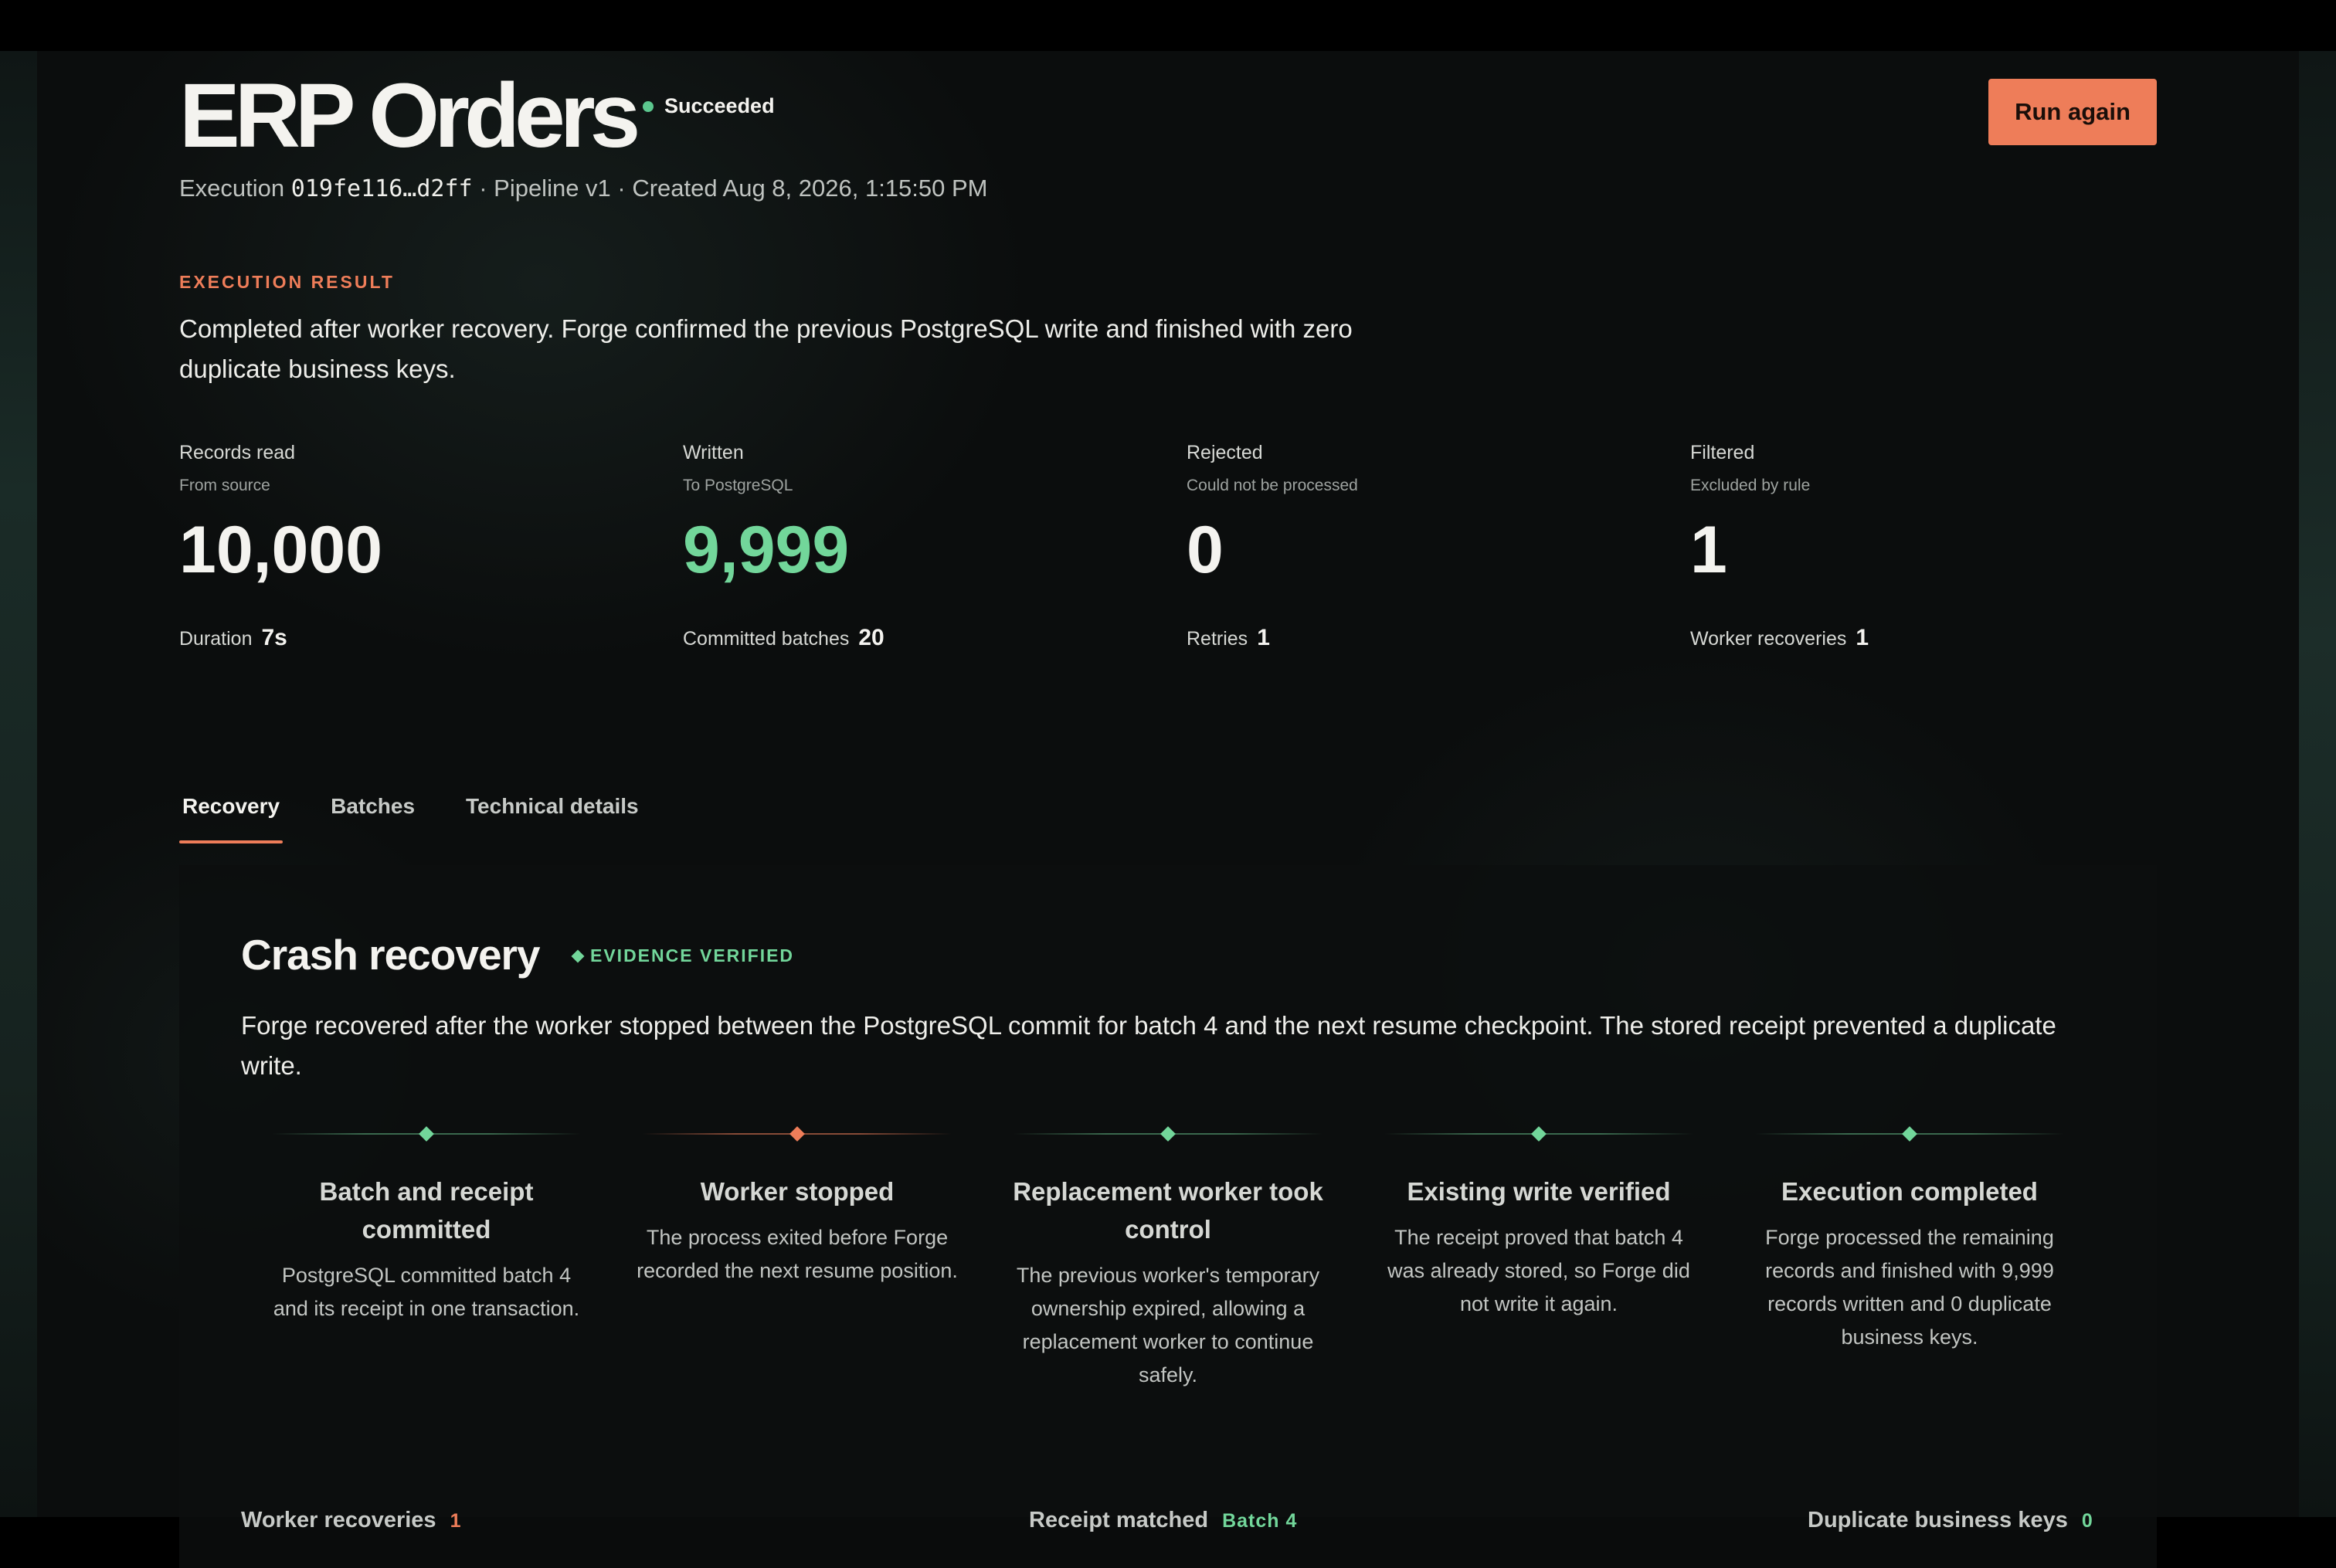  What do you see at coordinates (224, 486) in the screenshot?
I see `stat-sublabel: From source` at bounding box center [224, 486].